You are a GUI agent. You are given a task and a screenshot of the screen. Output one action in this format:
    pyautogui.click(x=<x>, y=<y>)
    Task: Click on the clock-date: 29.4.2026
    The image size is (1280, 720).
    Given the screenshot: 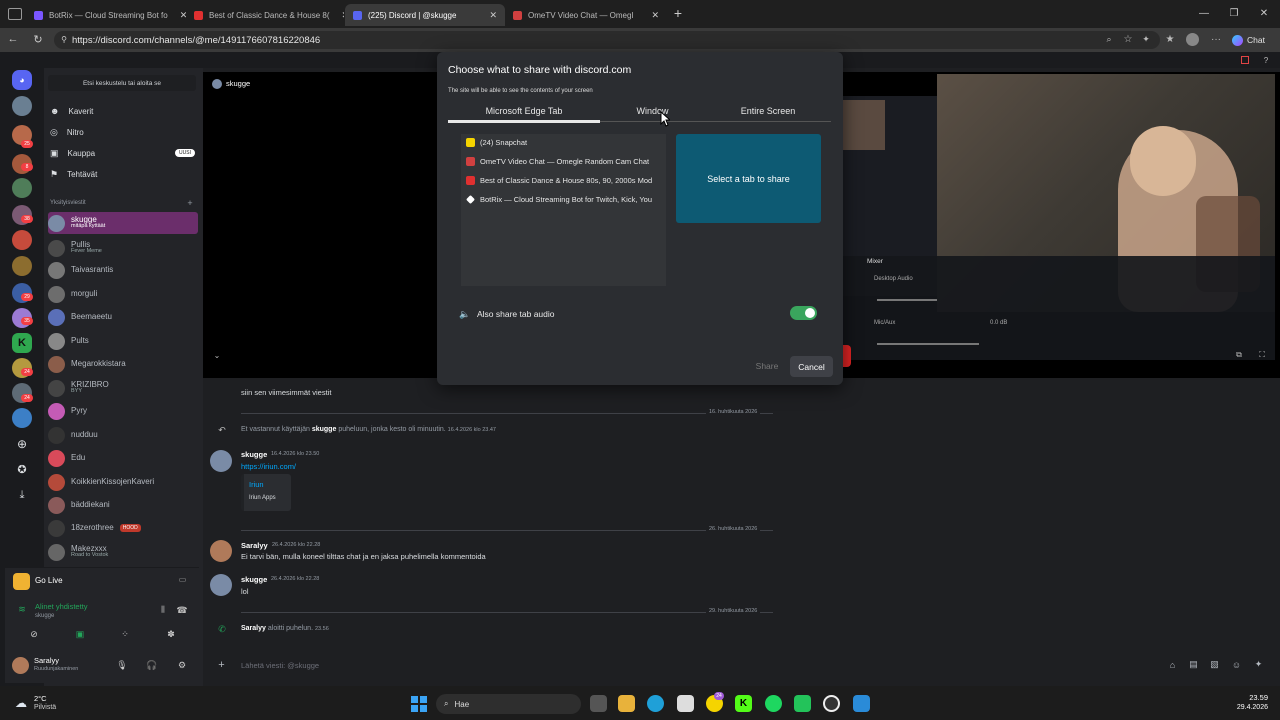 What is the action you would take?
    pyautogui.click(x=1245, y=707)
    